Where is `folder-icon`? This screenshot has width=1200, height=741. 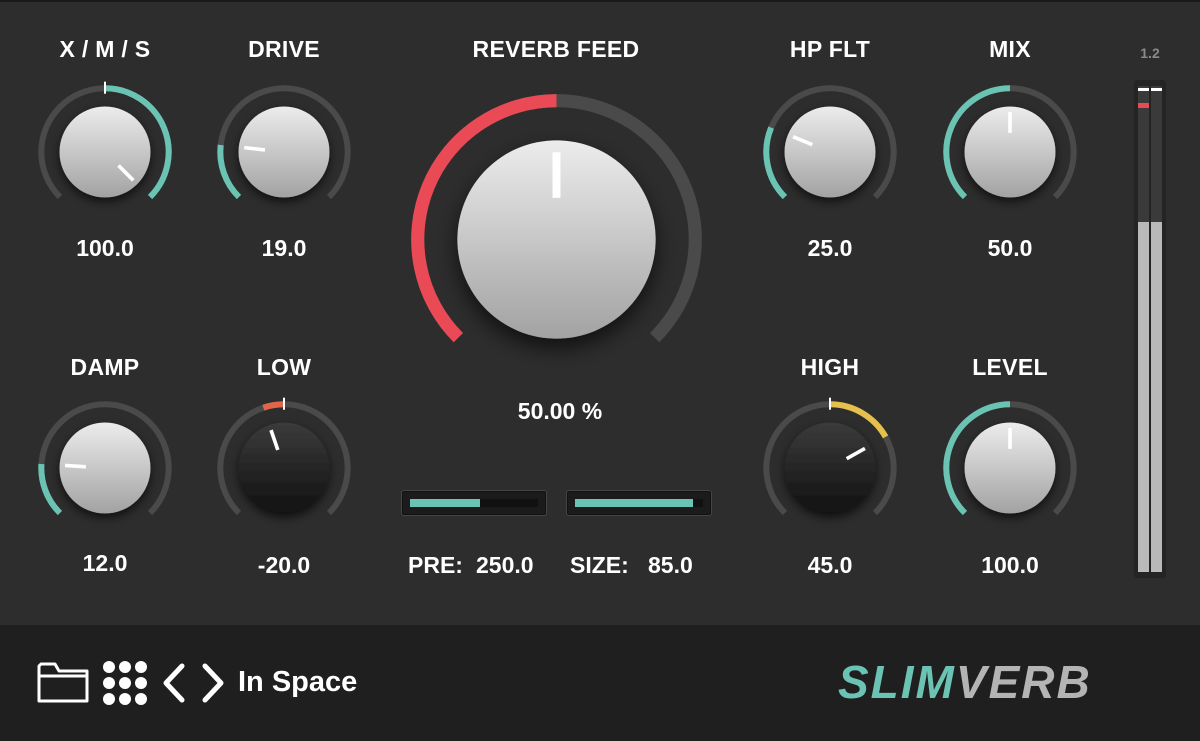 folder-icon is located at coordinates (63, 684).